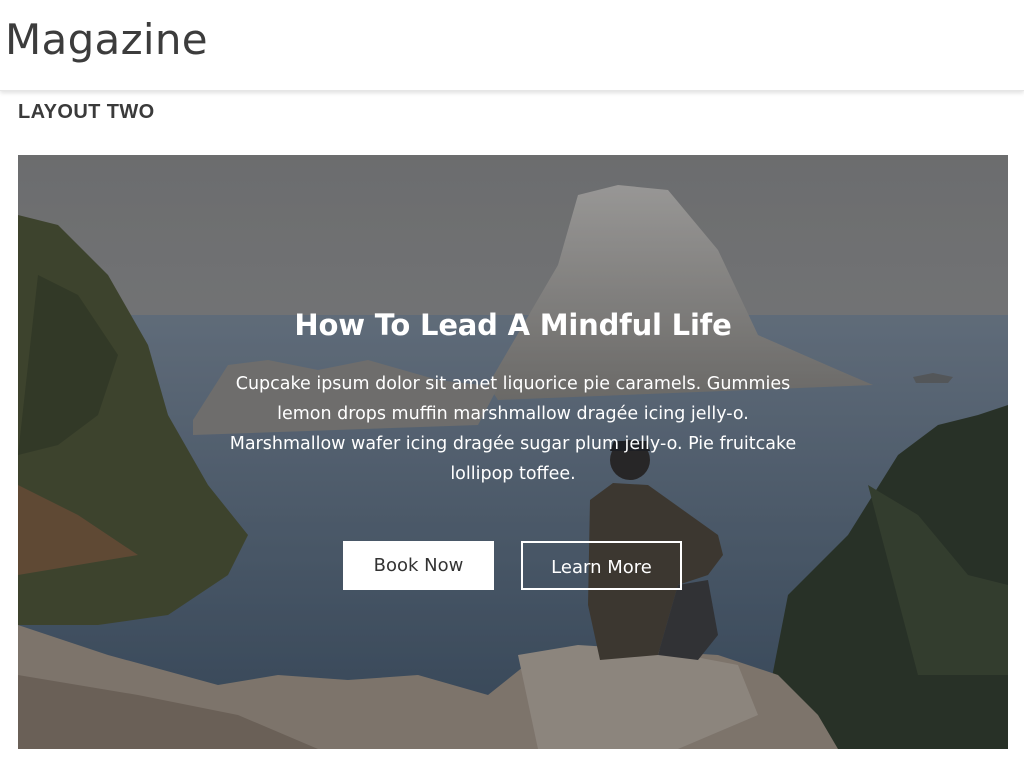 The height and width of the screenshot is (768, 1024). Describe the element at coordinates (601, 565) in the screenshot. I see `learn-more-button: Learn More` at that location.